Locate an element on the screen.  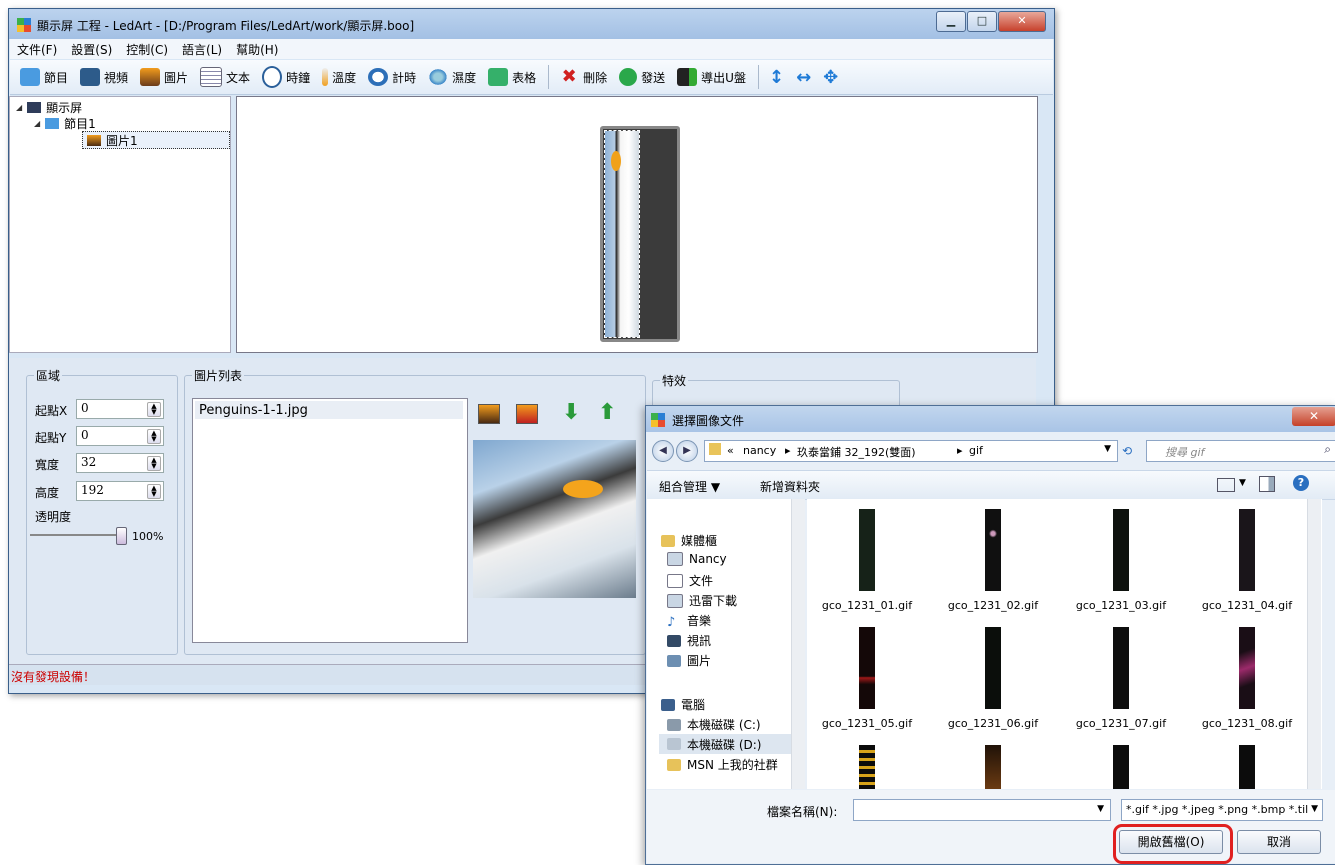
breadcrumb-gif: gif is located at coordinates (976, 450).